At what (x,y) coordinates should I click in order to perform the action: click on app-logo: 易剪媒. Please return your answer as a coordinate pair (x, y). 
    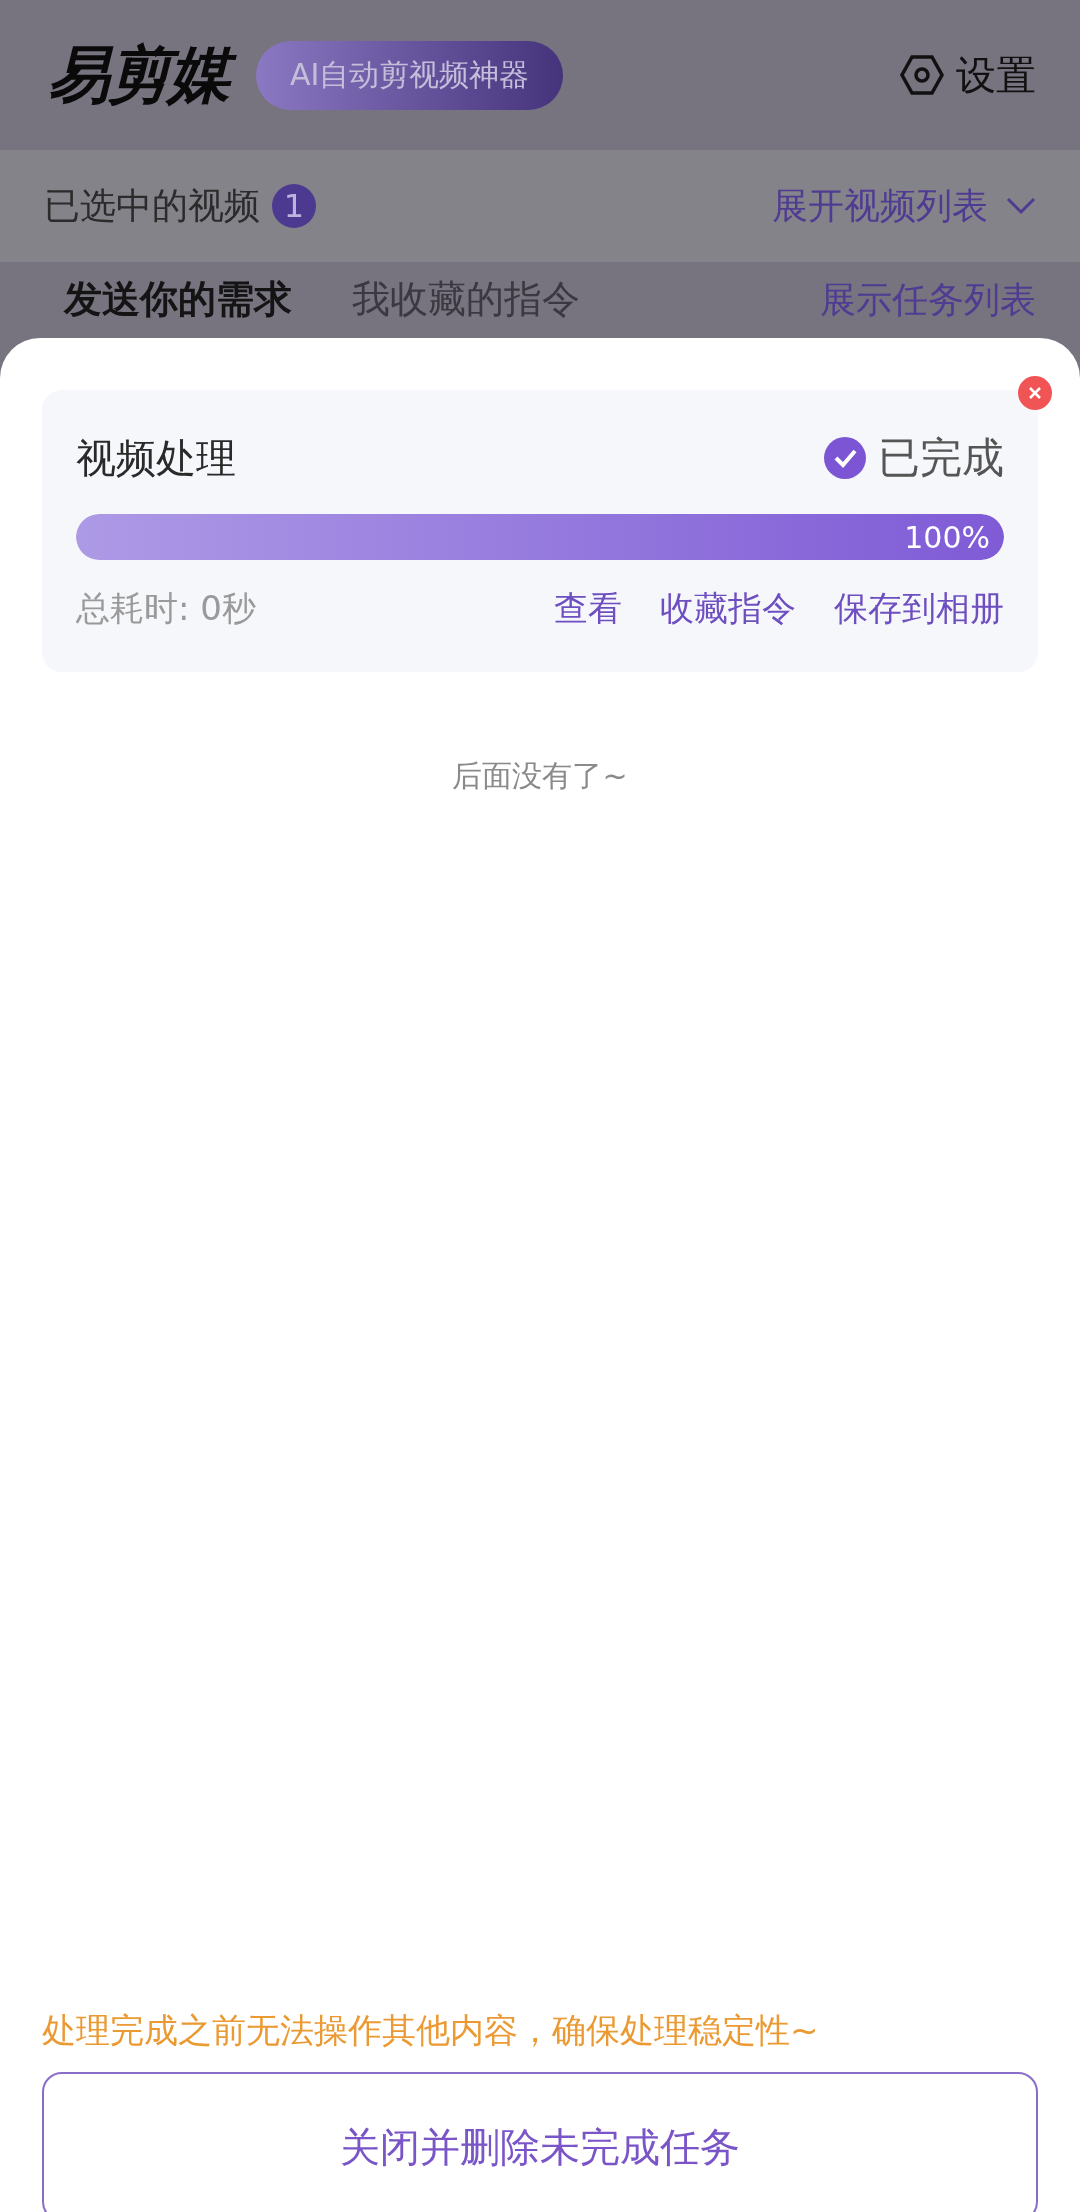
    Looking at the image, I should click on (143, 75).